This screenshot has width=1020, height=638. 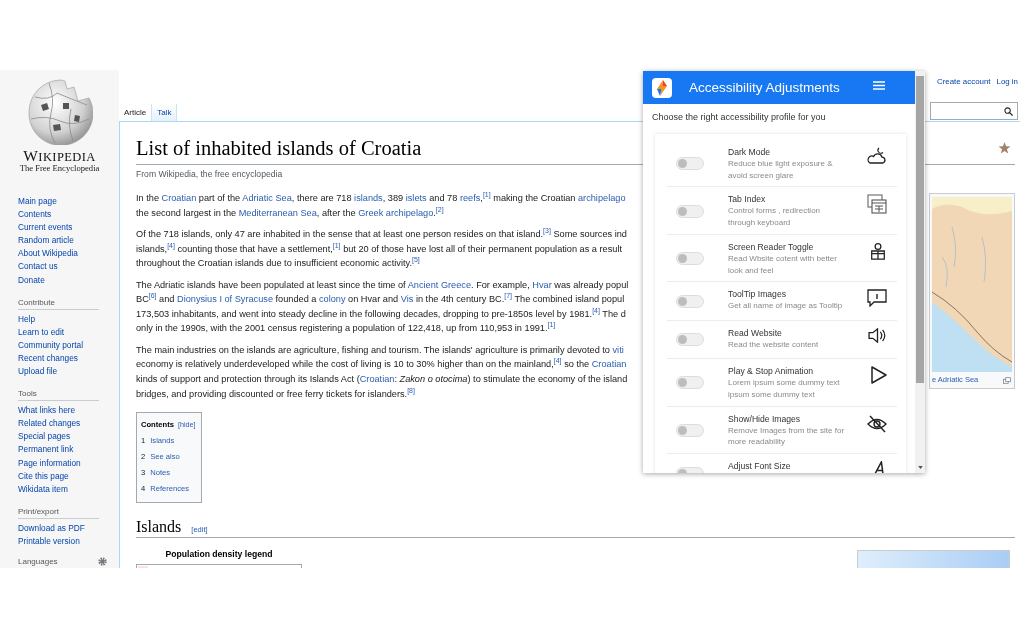 What do you see at coordinates (784, 389) in the screenshot?
I see `option-description: Lorem ipsum some dummy text ipsum some dummy text` at bounding box center [784, 389].